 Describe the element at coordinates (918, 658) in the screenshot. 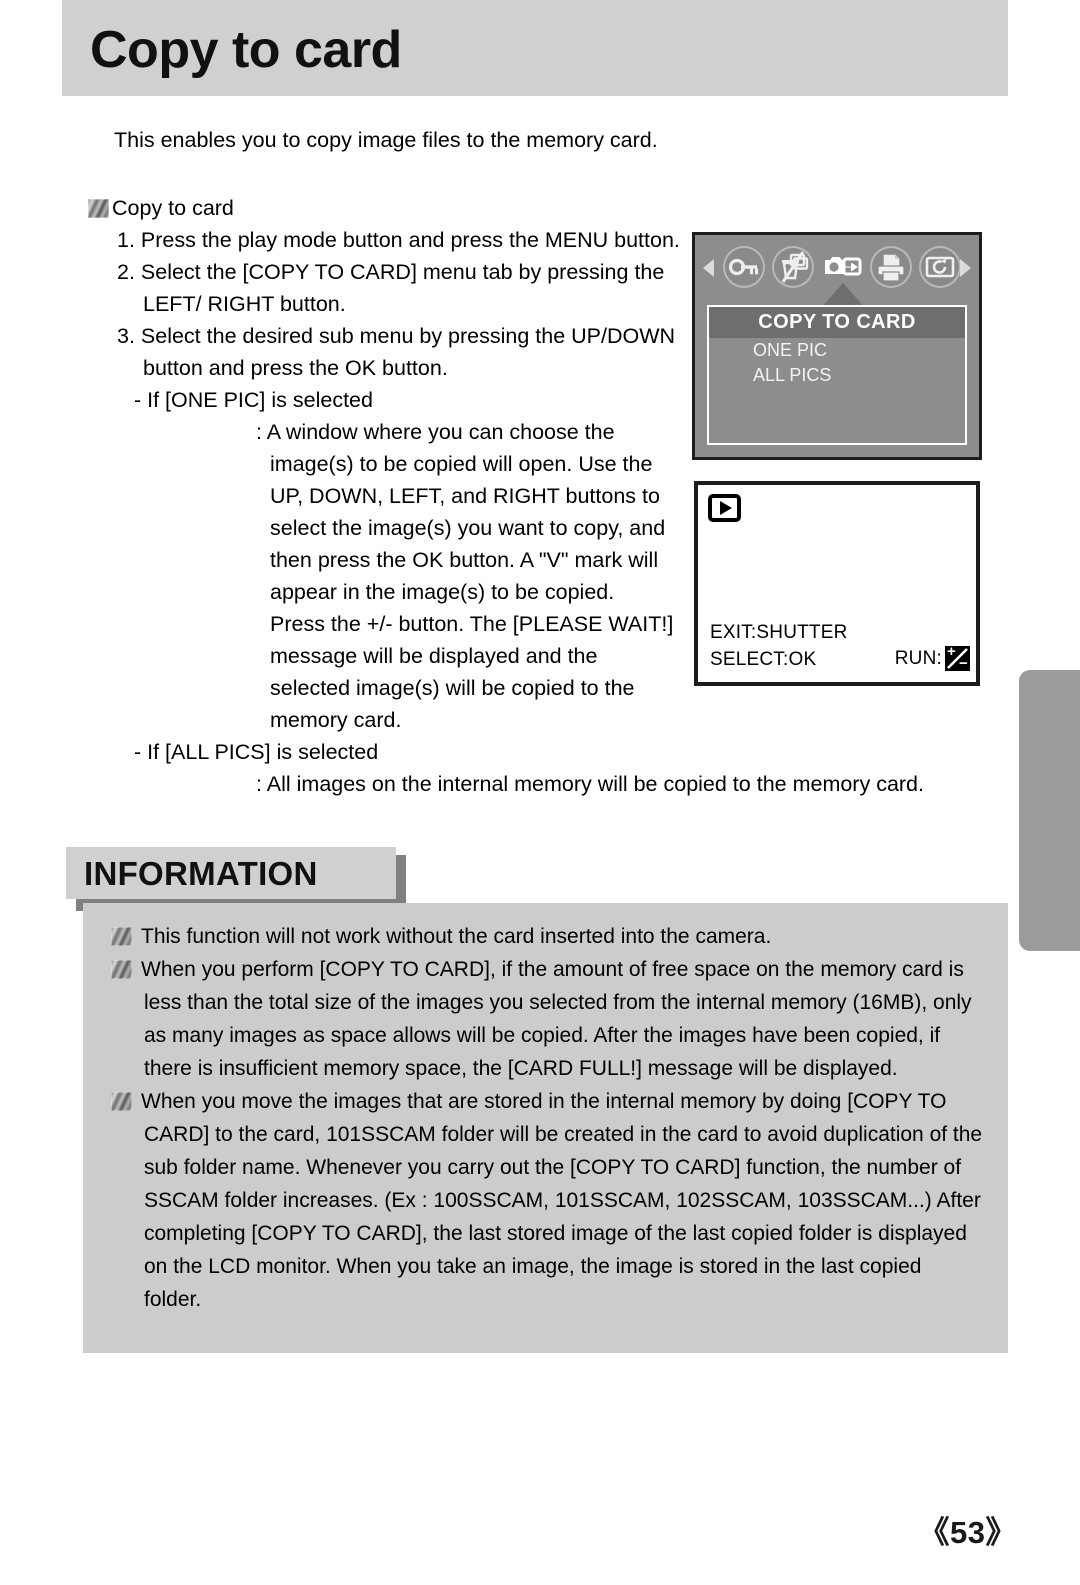

I see `lcd-run-label: RUN:` at that location.